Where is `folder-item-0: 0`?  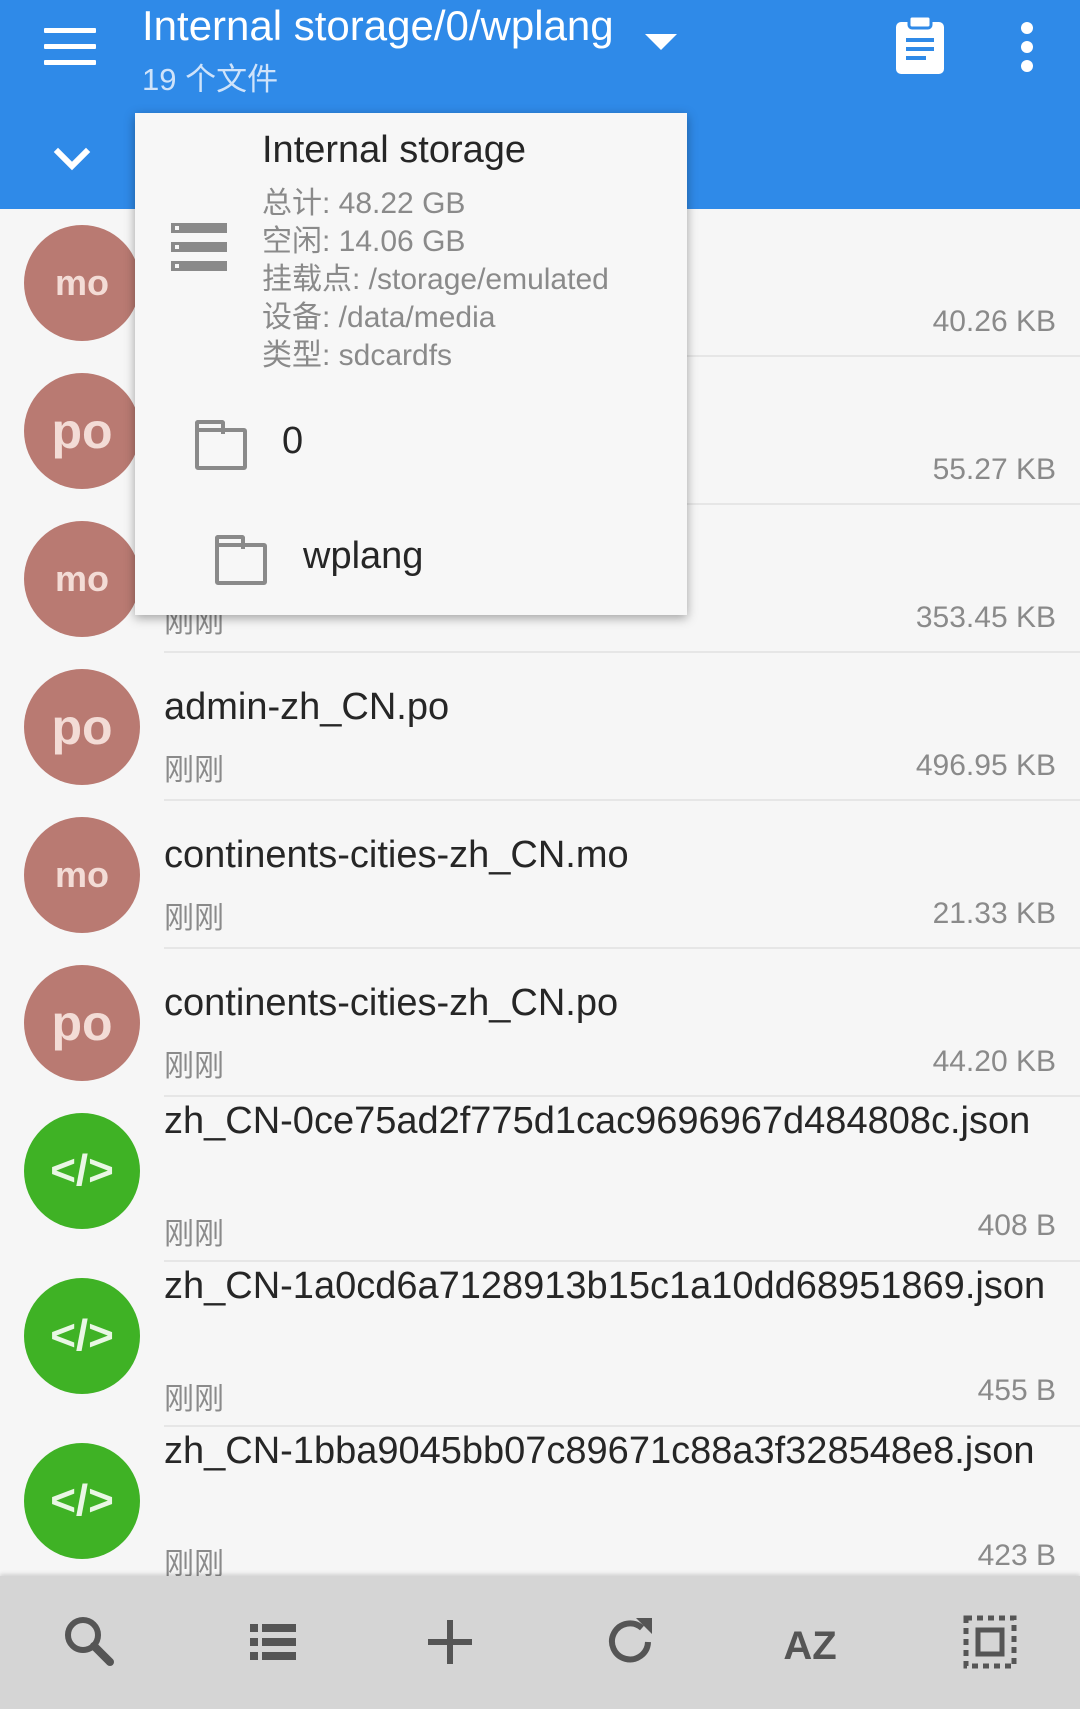 folder-item-0: 0 is located at coordinates (411, 445).